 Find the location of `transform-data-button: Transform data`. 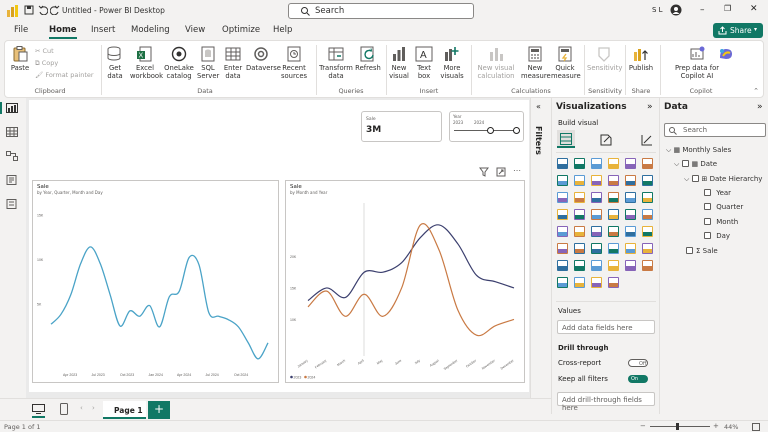

transform-data-button: Transform data is located at coordinates (336, 63).